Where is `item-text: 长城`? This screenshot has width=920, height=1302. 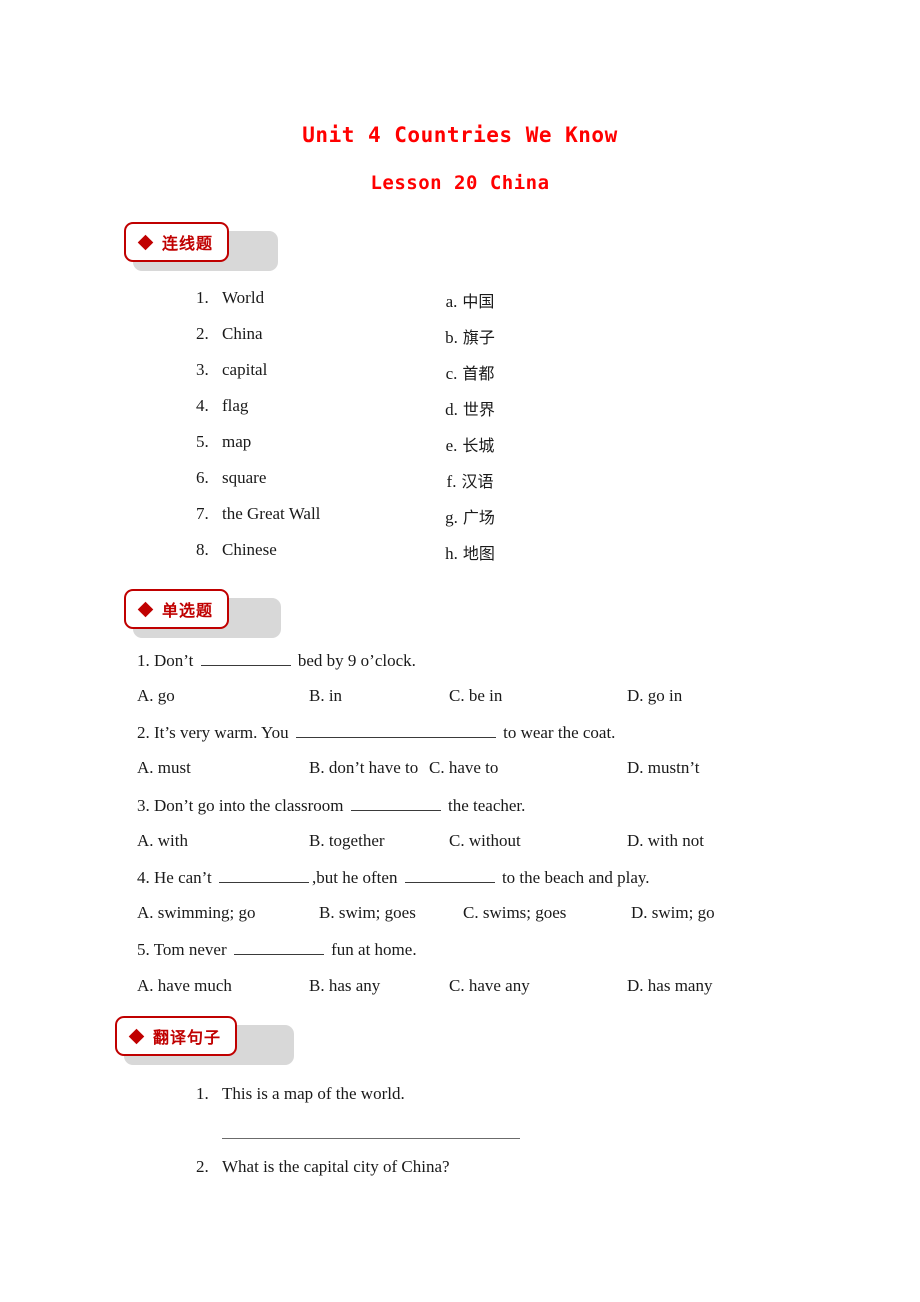 item-text: 长城 is located at coordinates (478, 445).